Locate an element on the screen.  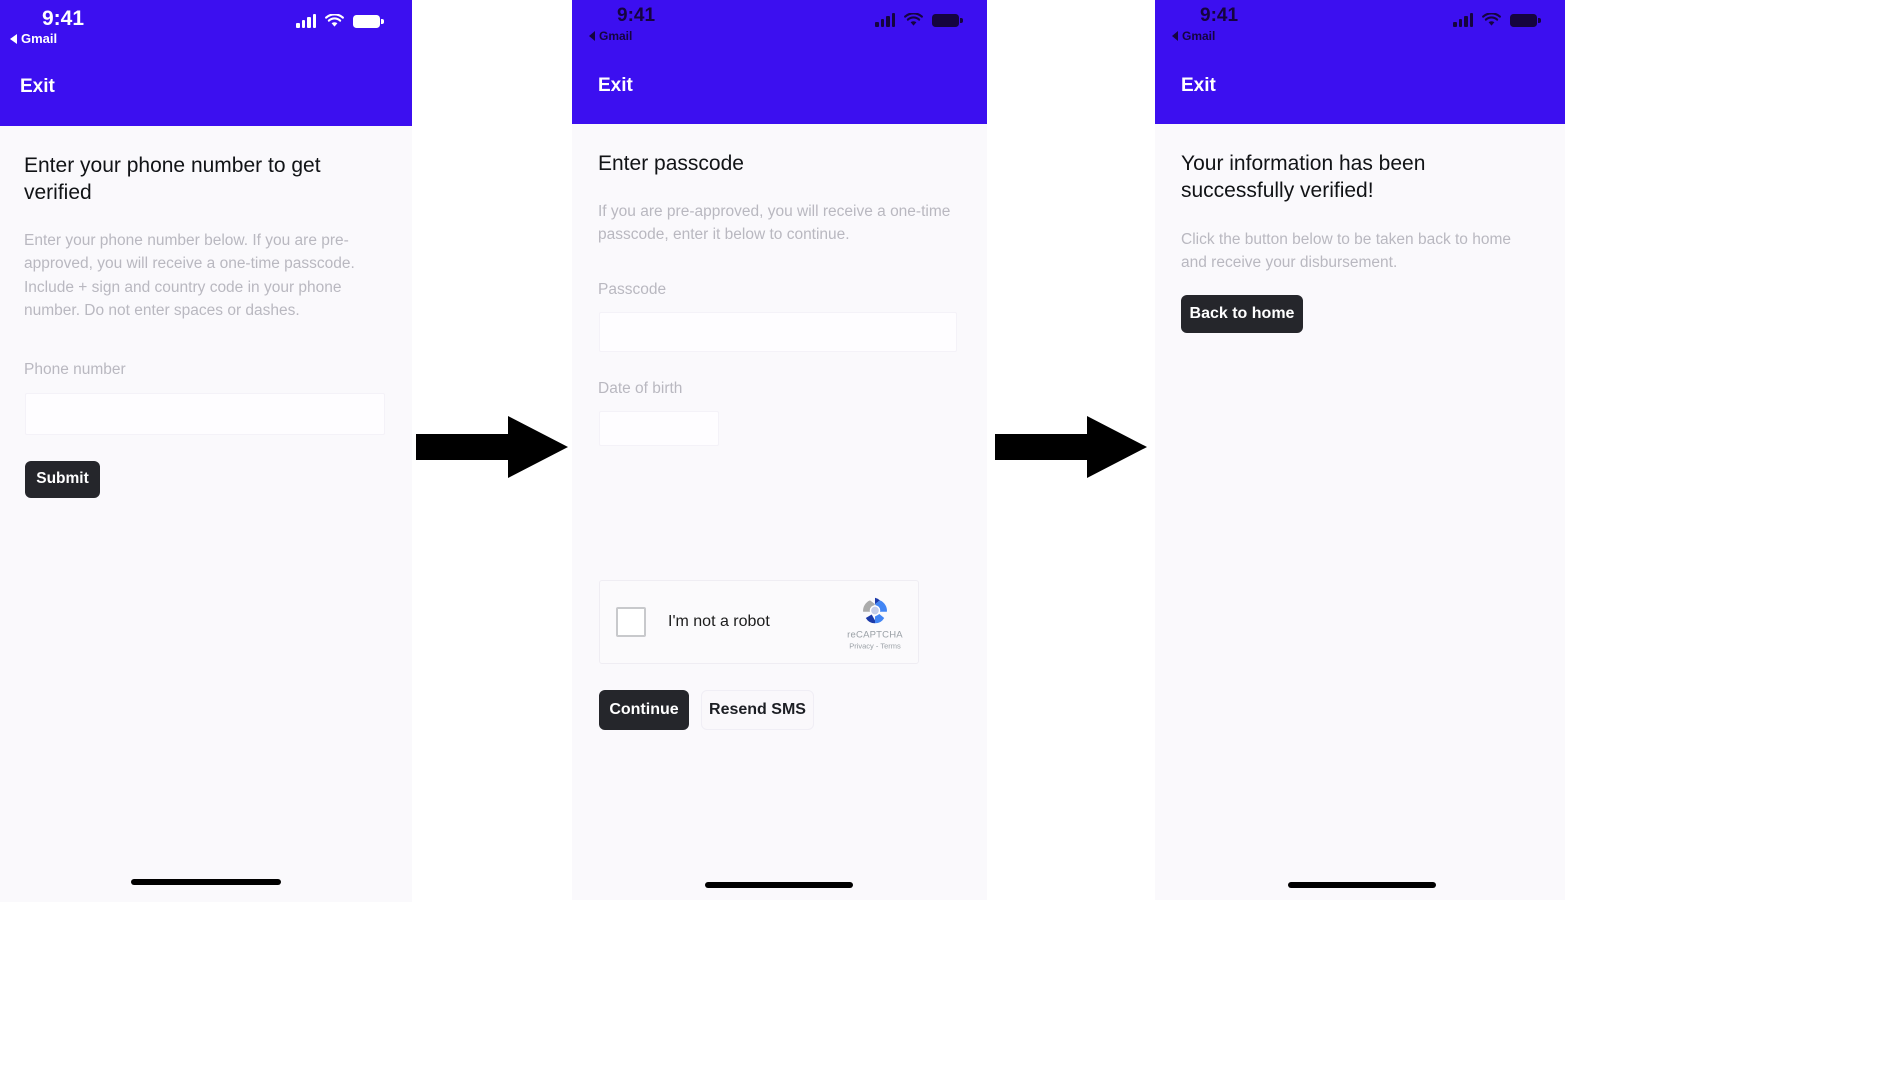
phone-2-action-row: Continue Resend SMS is located at coordinates (706, 710).